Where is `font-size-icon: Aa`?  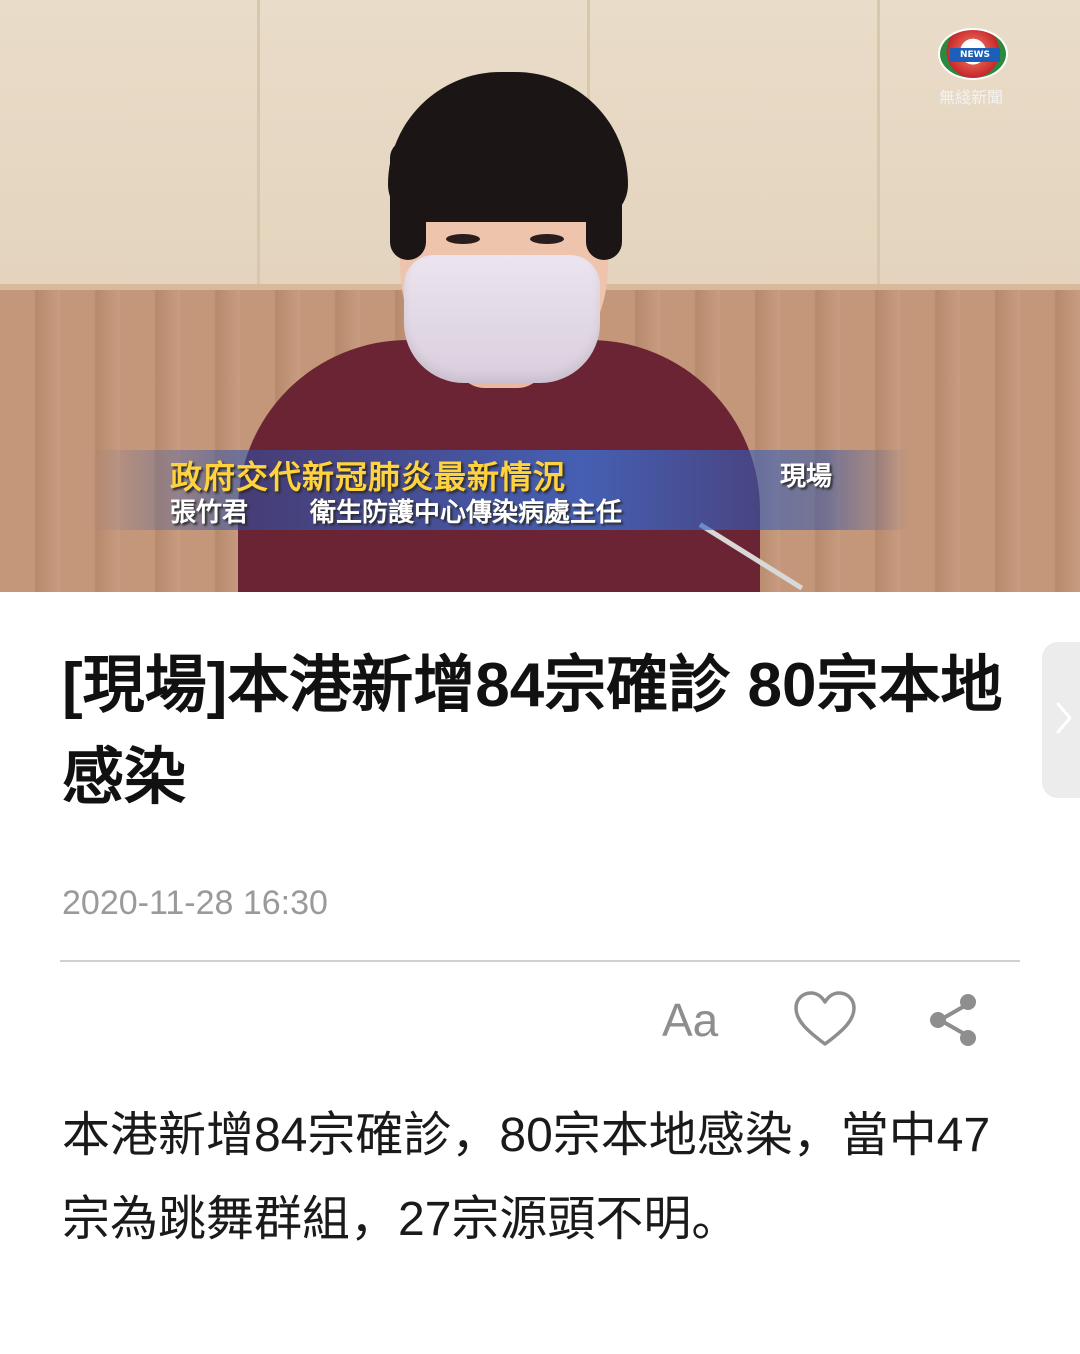
font-size-icon: Aa is located at coordinates (690, 1020).